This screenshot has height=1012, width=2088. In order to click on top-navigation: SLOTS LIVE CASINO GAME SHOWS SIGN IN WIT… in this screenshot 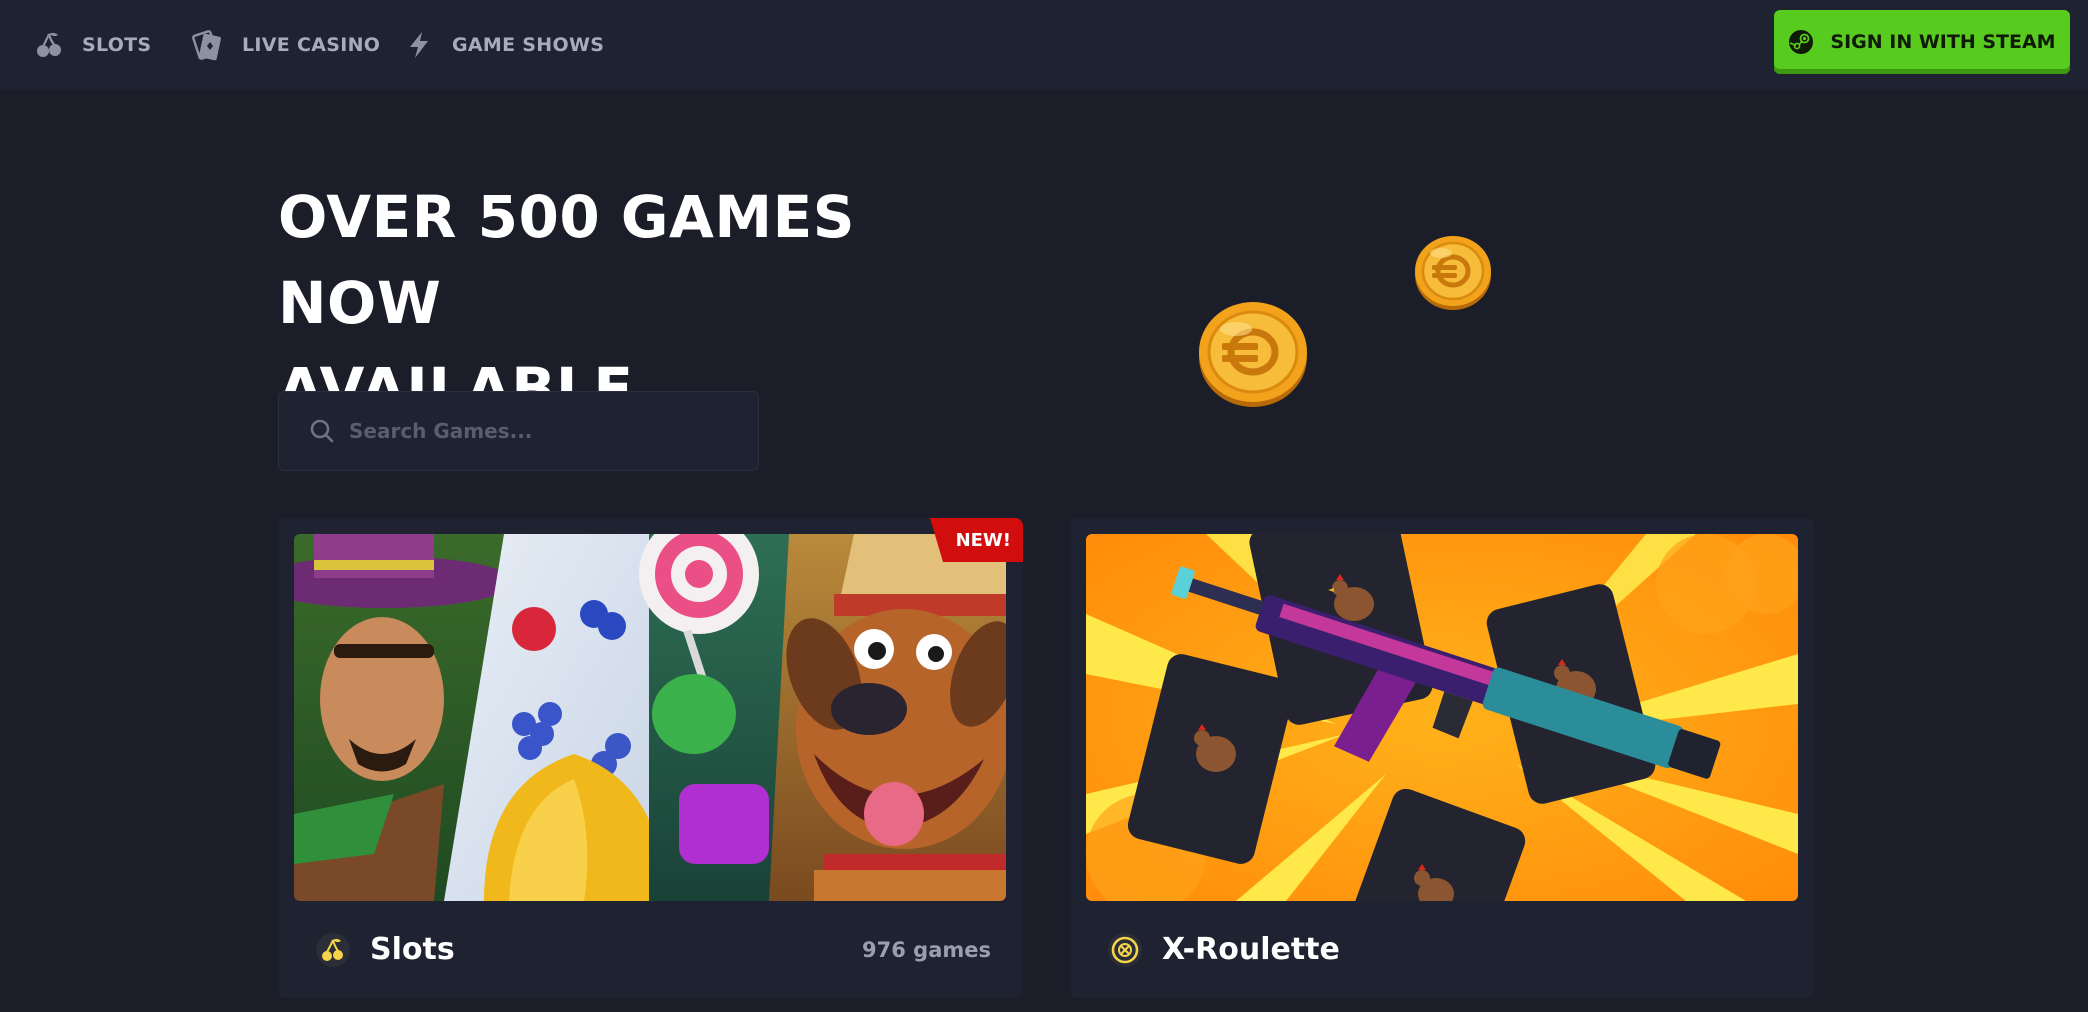, I will do `click(1044, 45)`.